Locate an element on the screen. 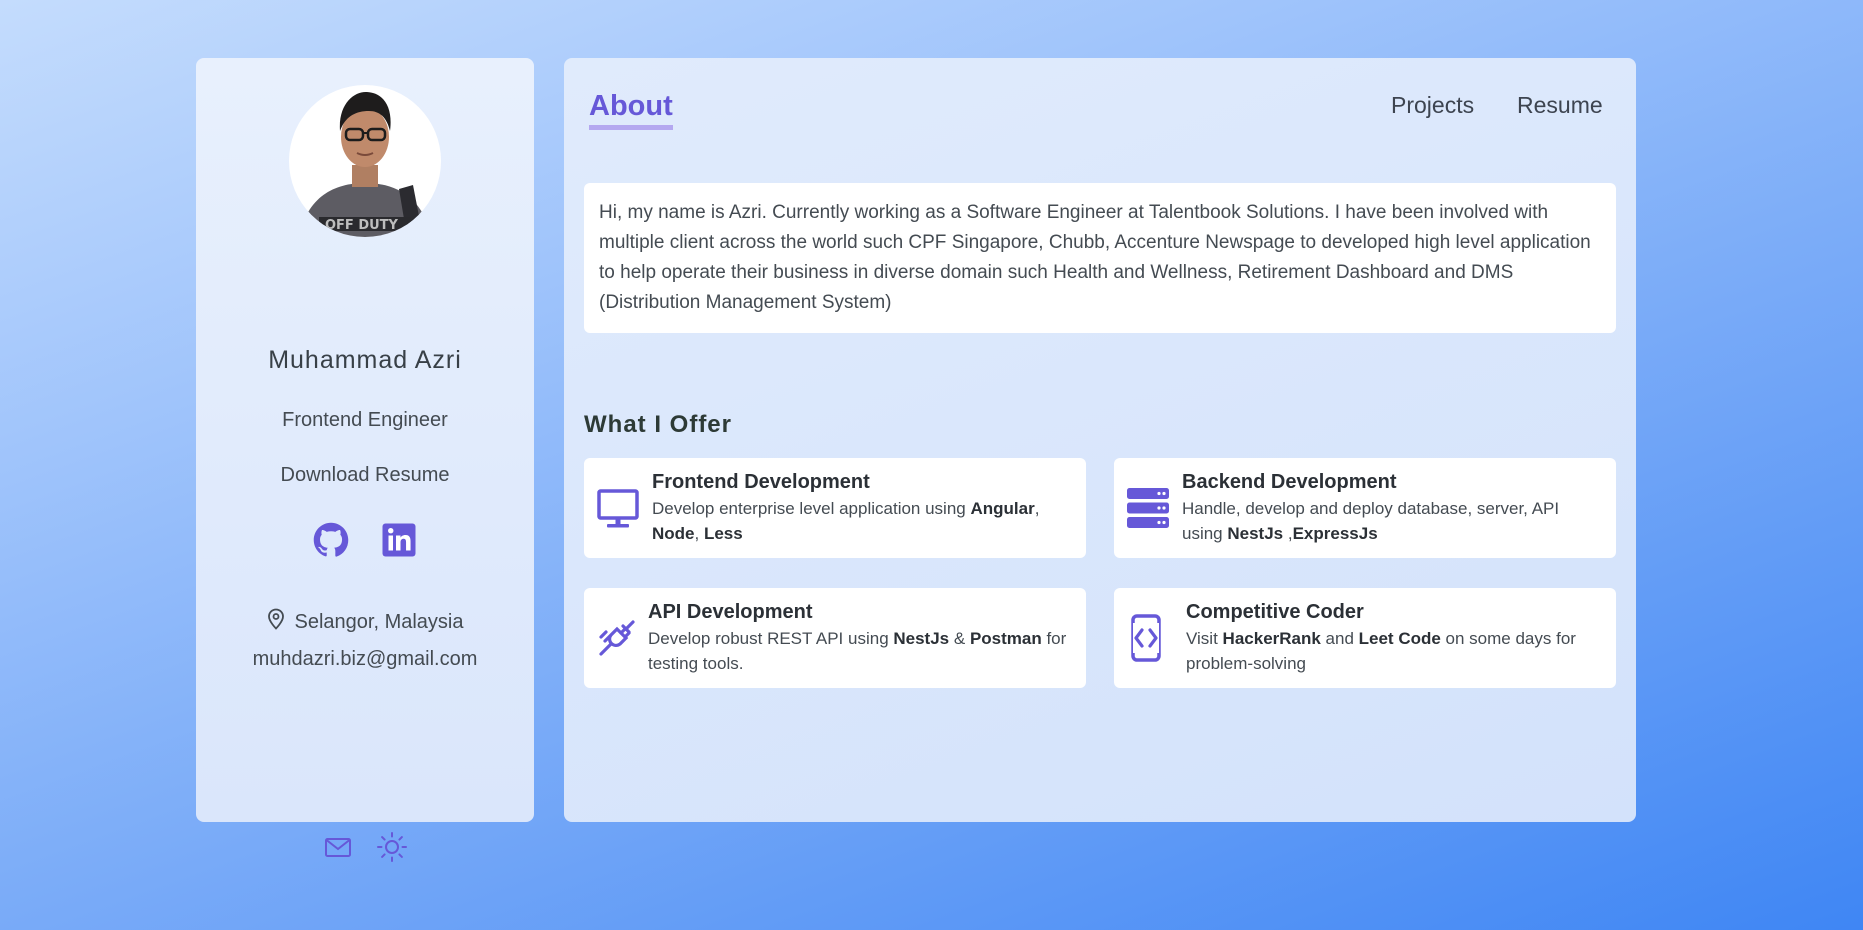 The width and height of the screenshot is (1863, 930). location-text: Selangor, Malaysia is located at coordinates (379, 621).